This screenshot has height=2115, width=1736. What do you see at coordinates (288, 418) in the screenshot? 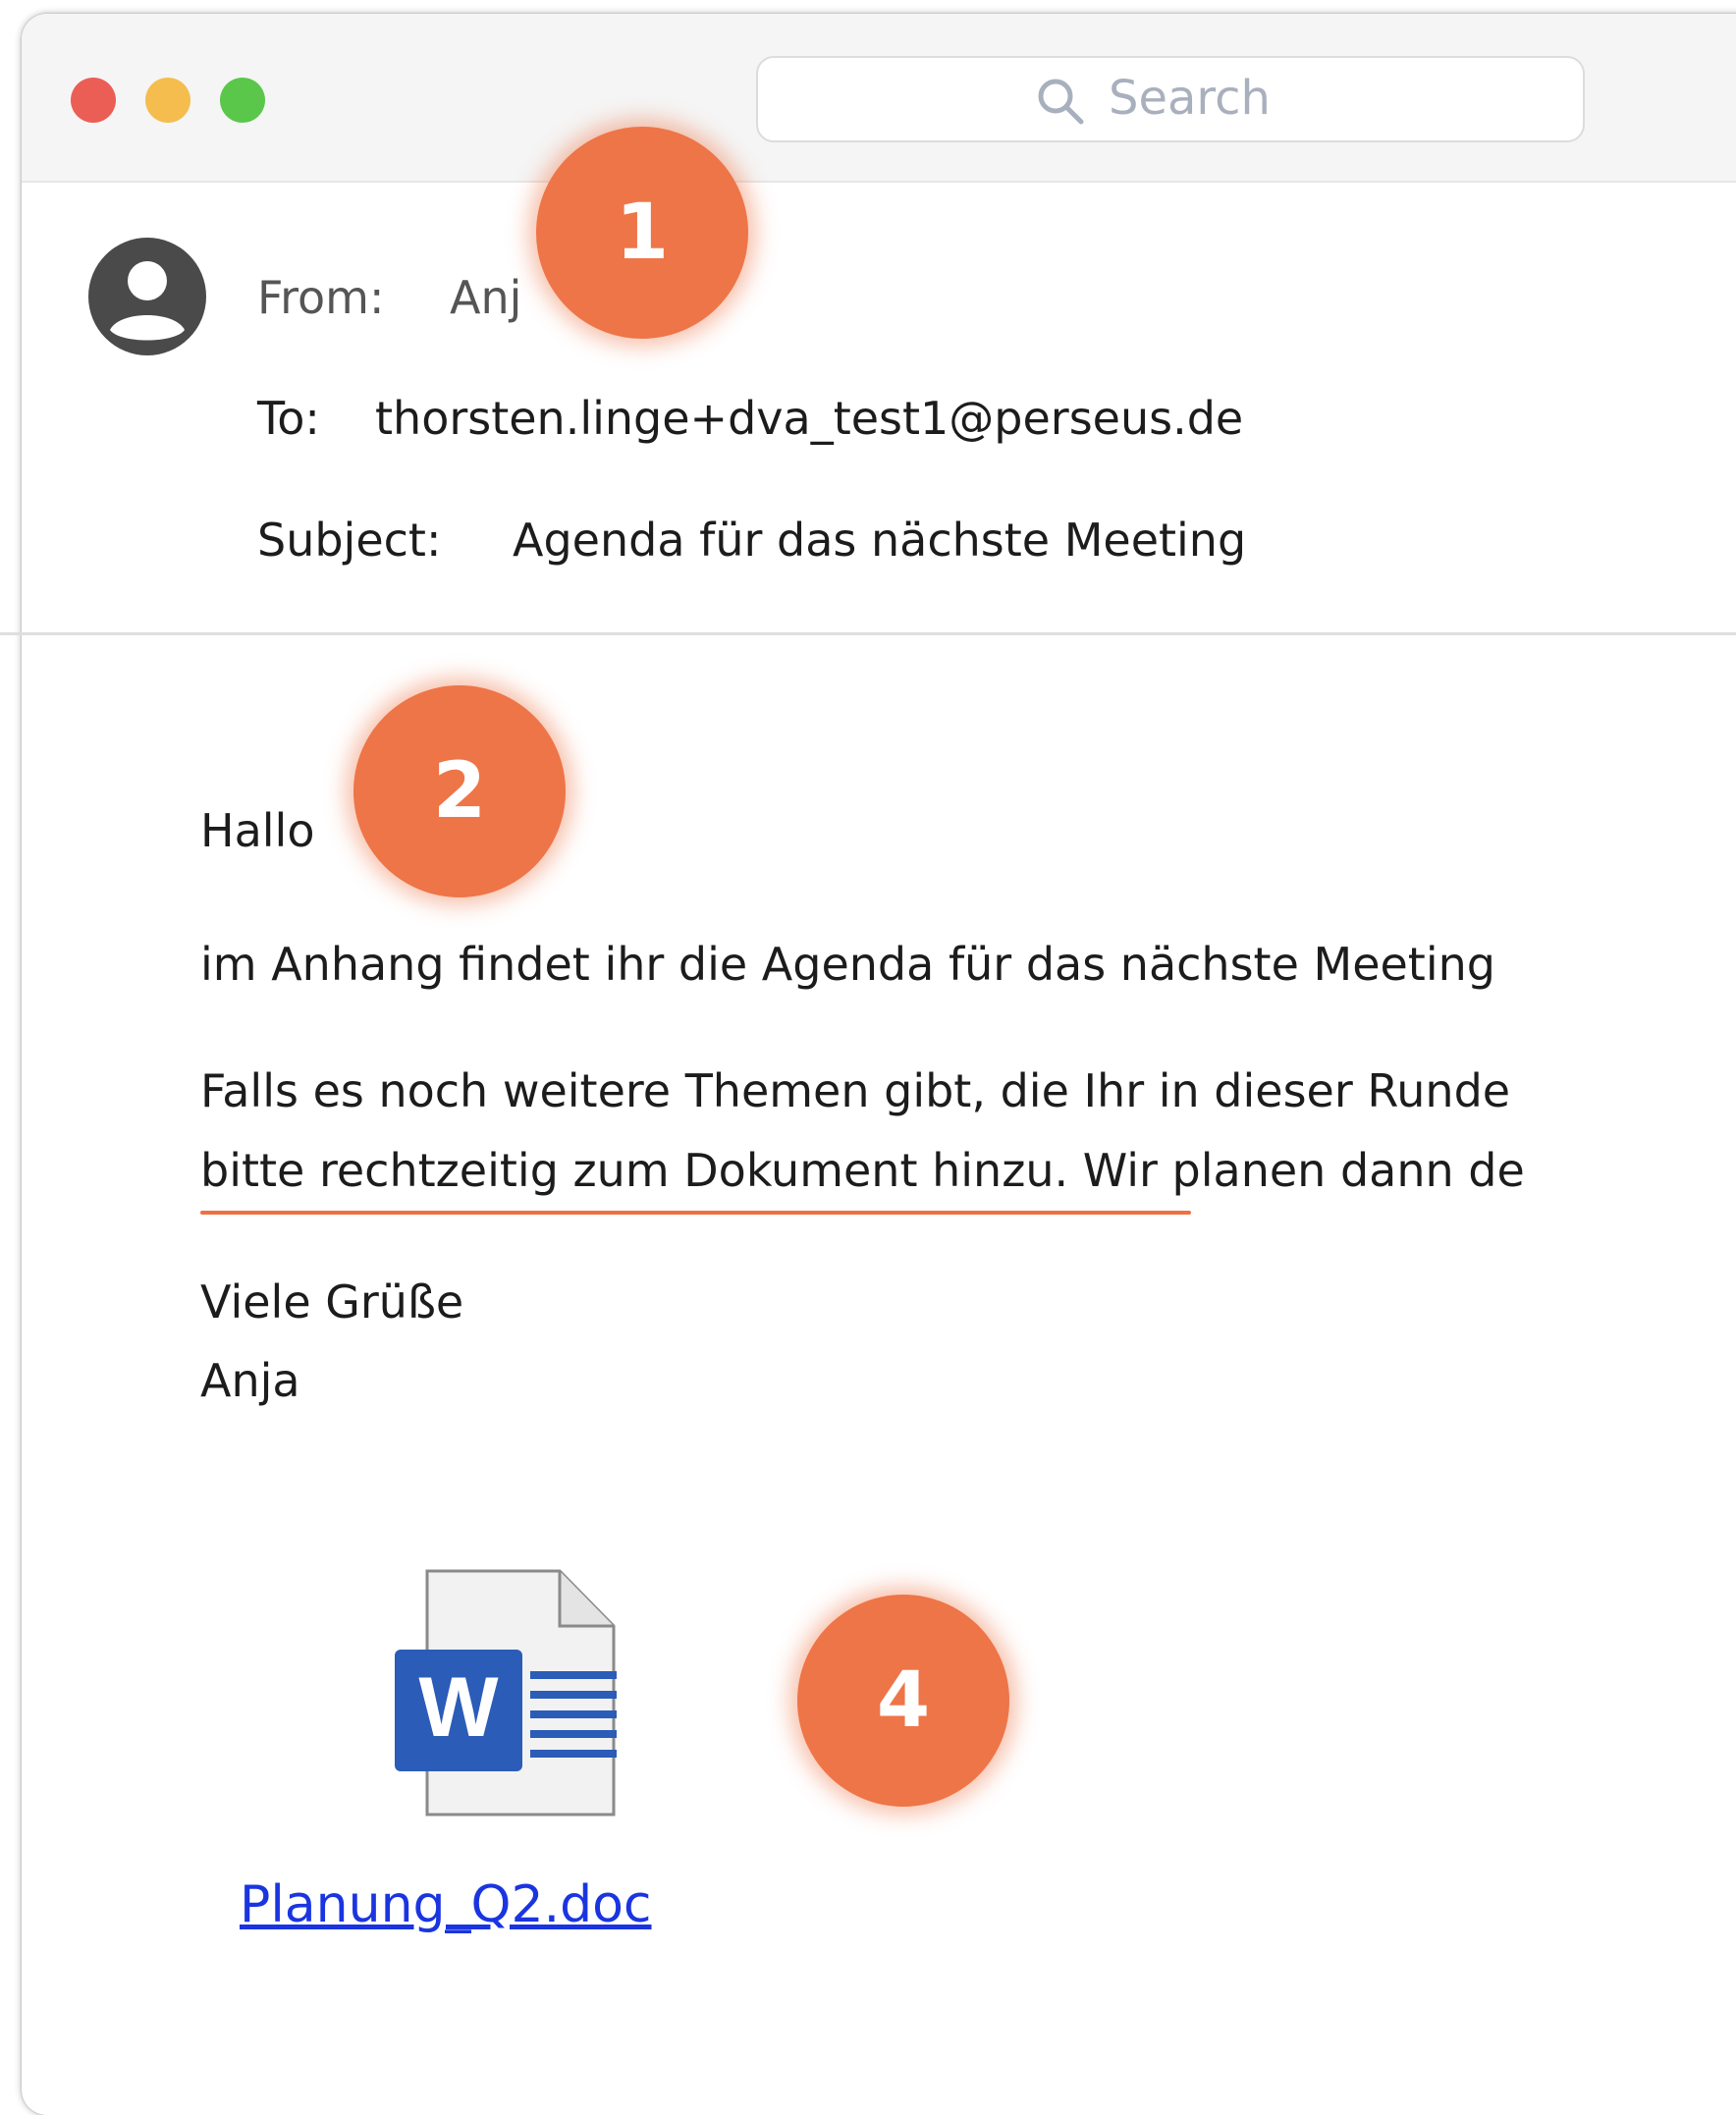
I see `to-label: To:` at bounding box center [288, 418].